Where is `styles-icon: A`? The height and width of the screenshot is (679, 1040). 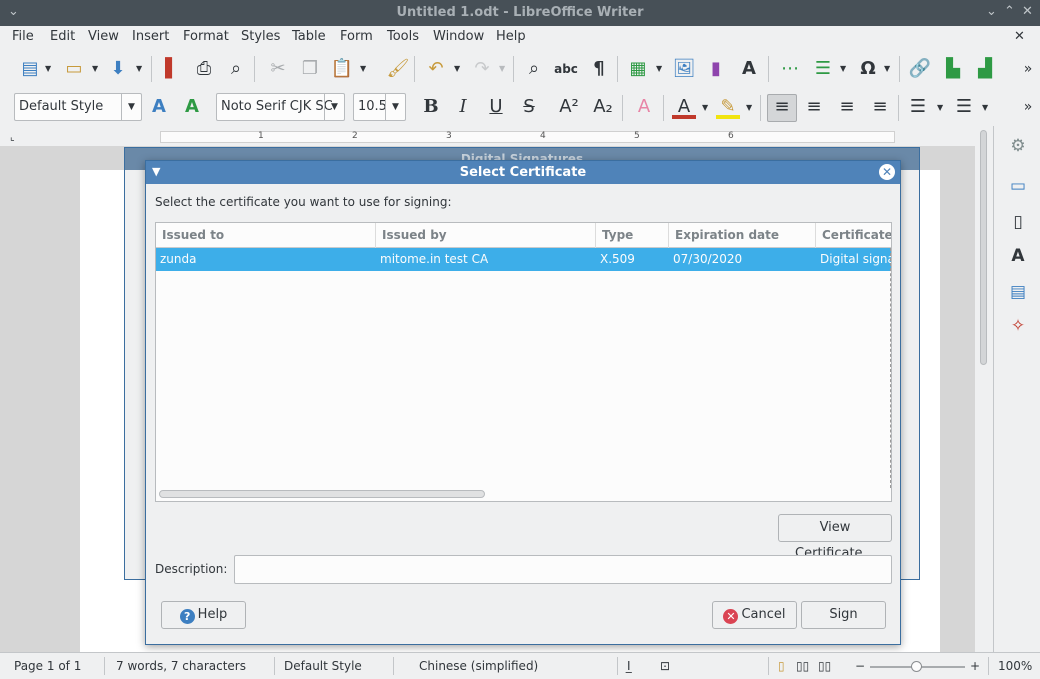 styles-icon: A is located at coordinates (1018, 256).